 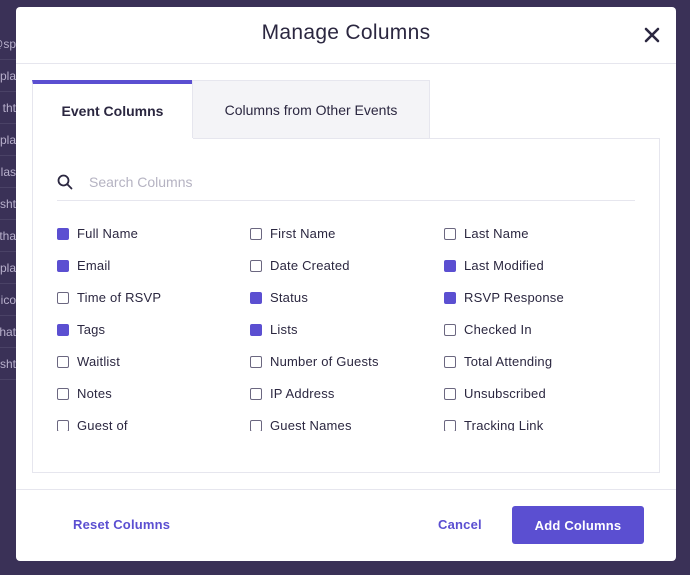 I want to click on column-option: Last Name, so click(x=539, y=242).